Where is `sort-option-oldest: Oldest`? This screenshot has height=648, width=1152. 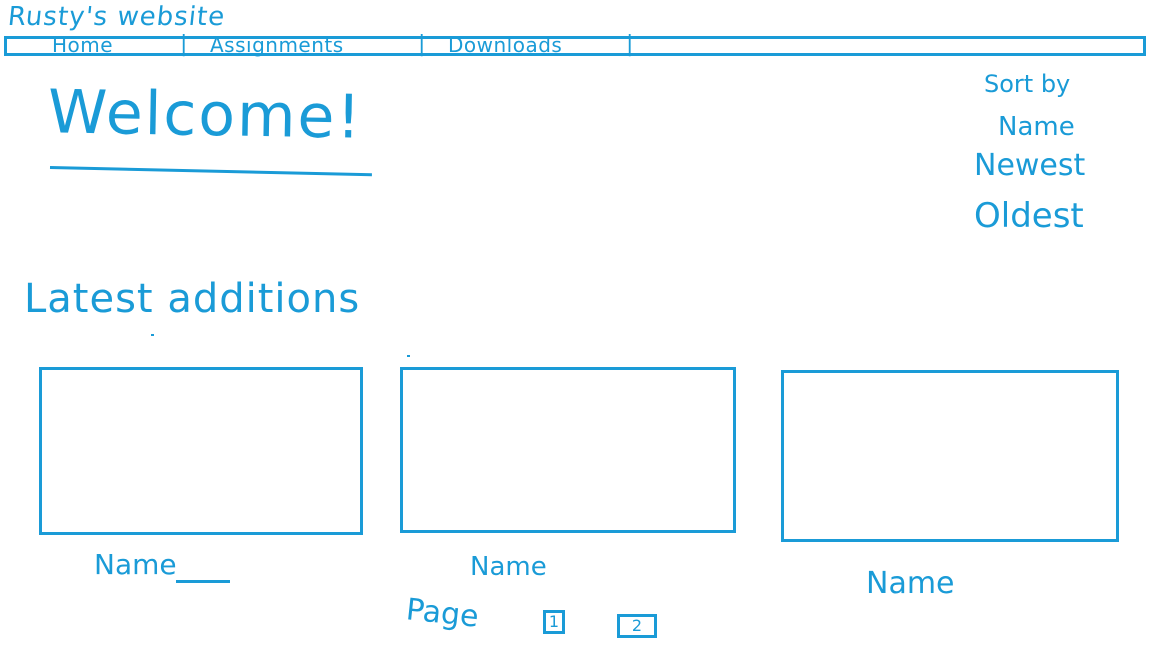
sort-option-oldest: Oldest is located at coordinates (1029, 216).